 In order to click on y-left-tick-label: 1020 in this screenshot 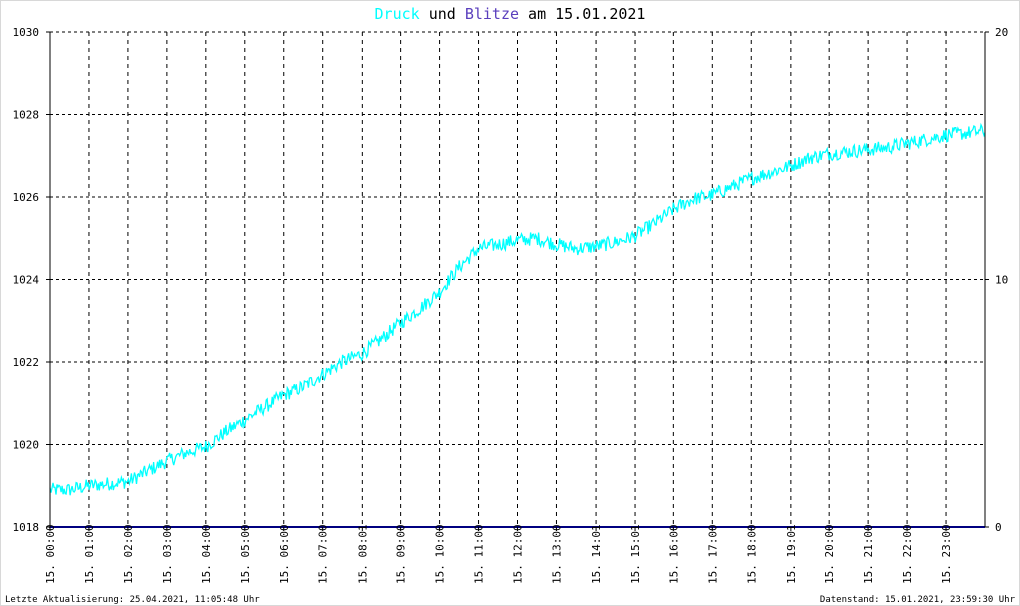, I will do `click(26, 445)`.